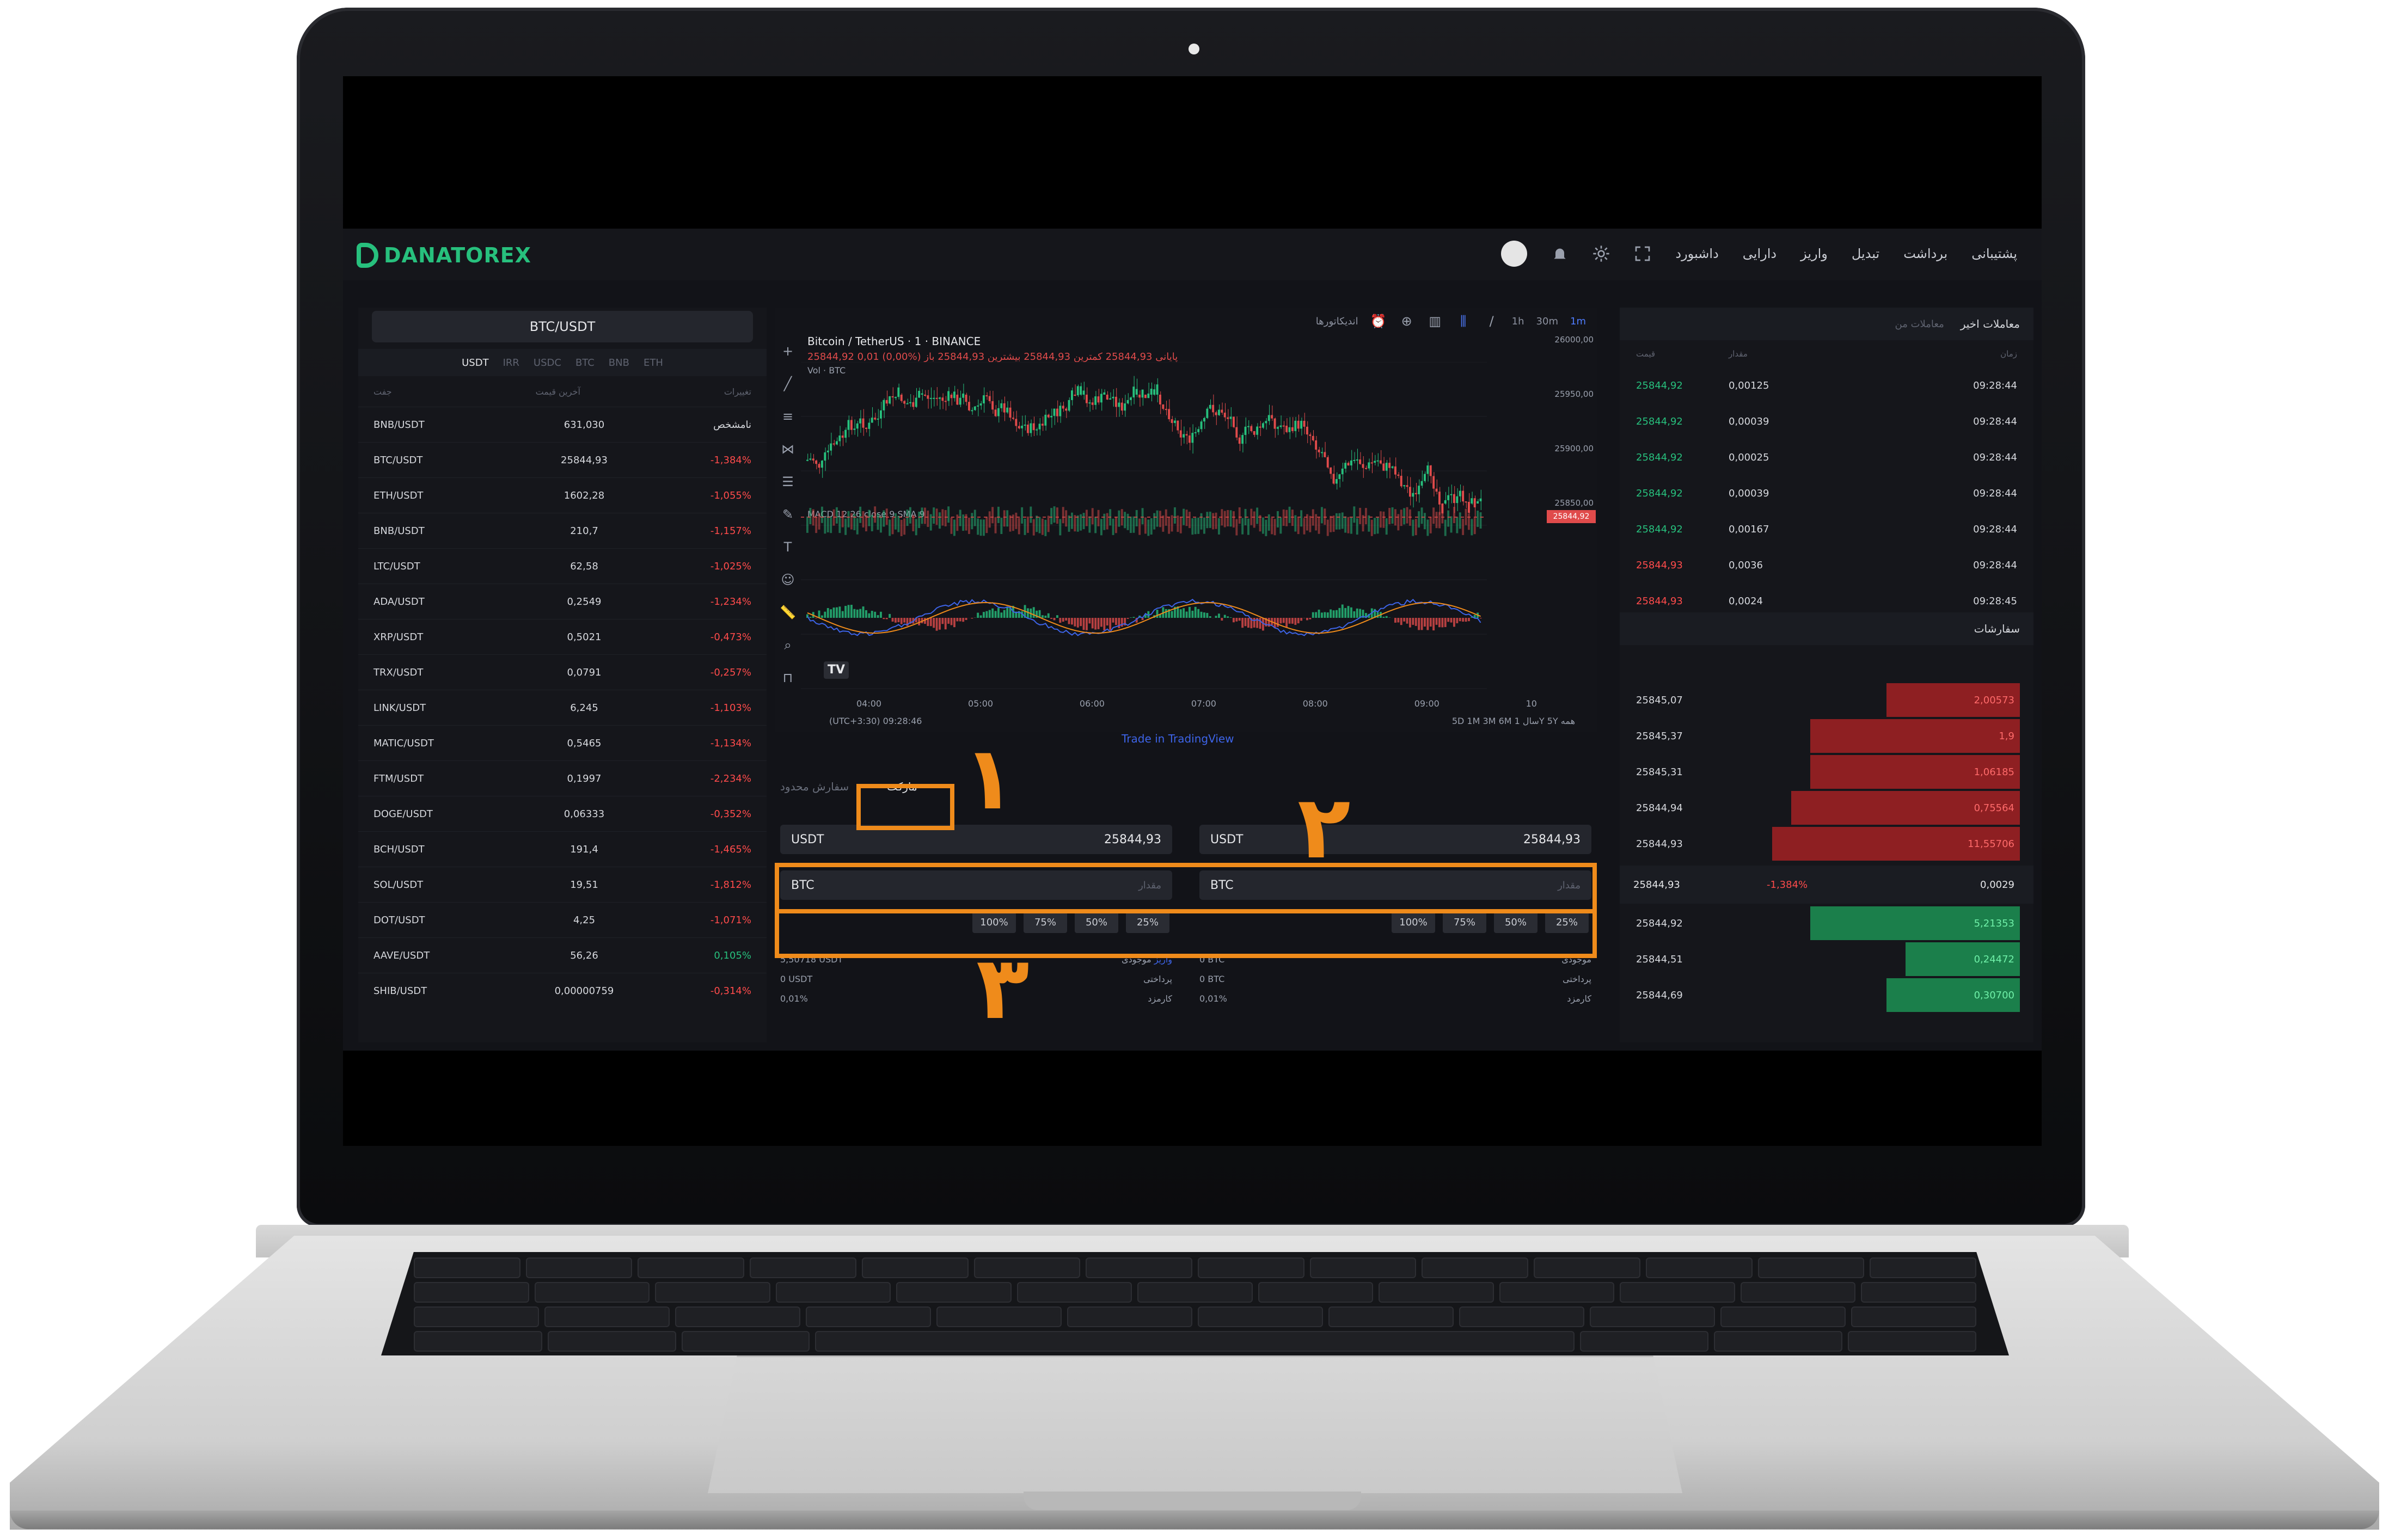 This screenshot has width=2389, height=1540. I want to click on list-item: MATIC/USDT 0,5465 -1,134%, so click(562, 742).